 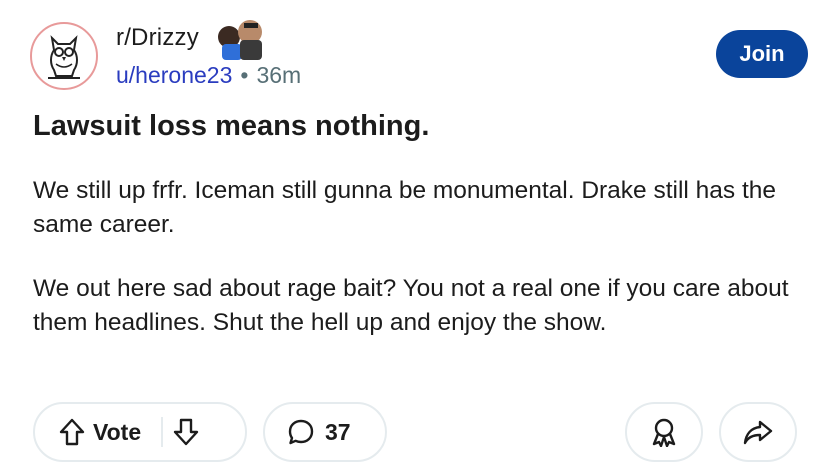 I want to click on vote-label: Vote, so click(x=117, y=431).